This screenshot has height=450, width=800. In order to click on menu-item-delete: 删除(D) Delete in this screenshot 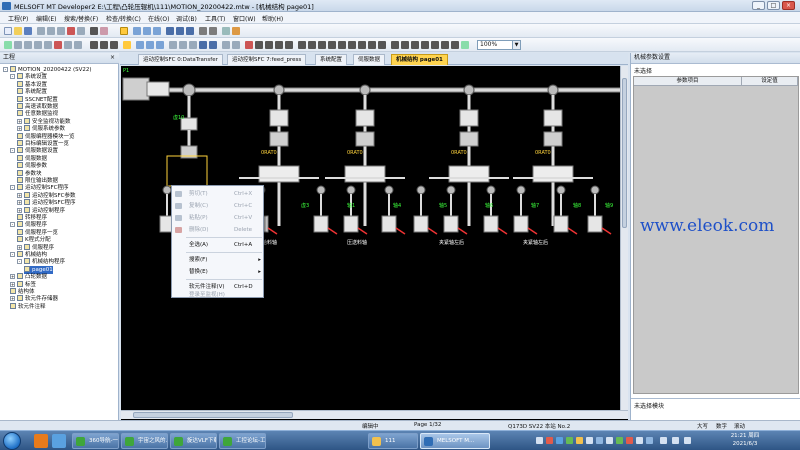, I will do `click(218, 230)`.